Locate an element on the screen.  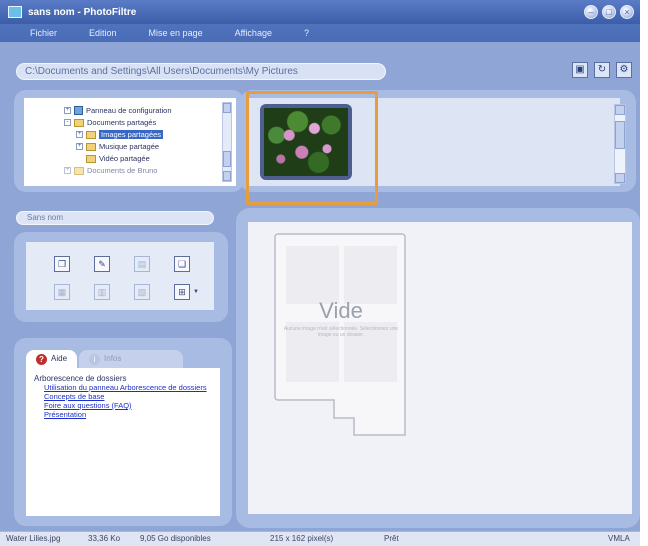
tab-help-label: Aide is located at coordinates (59, 358).